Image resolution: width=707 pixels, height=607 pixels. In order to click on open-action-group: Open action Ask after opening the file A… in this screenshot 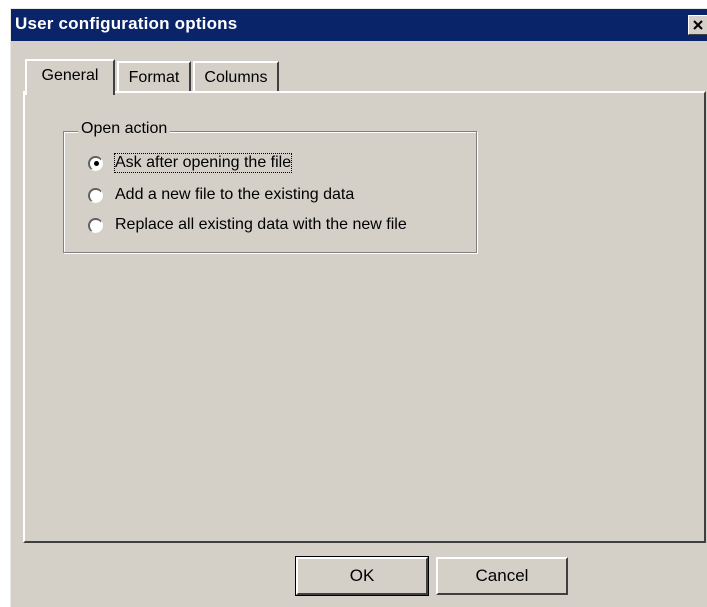, I will do `click(270, 186)`.